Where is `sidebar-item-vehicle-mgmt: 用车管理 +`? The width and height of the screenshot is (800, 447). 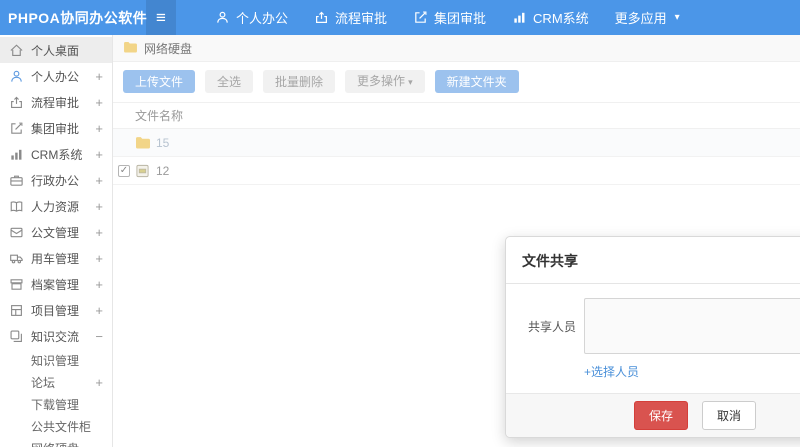
sidebar-item-vehicle-mgmt: 用车管理 + is located at coordinates (56, 258).